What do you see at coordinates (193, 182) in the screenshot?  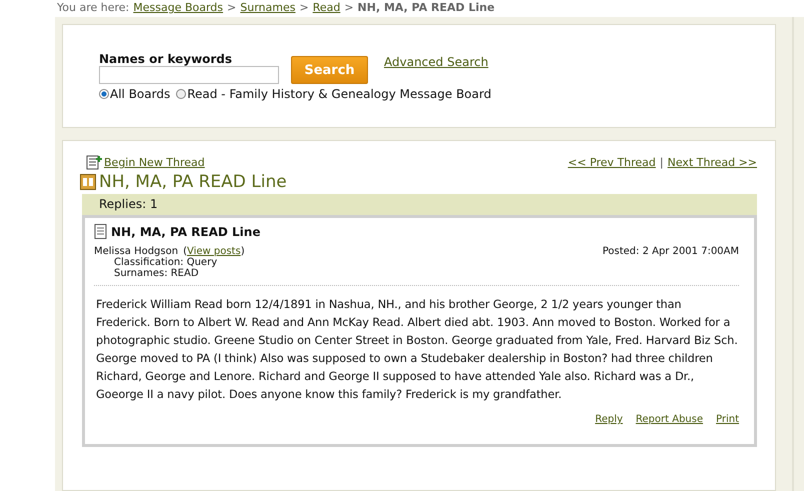 I see `thread-title: NH, MA, PA READ Line` at bounding box center [193, 182].